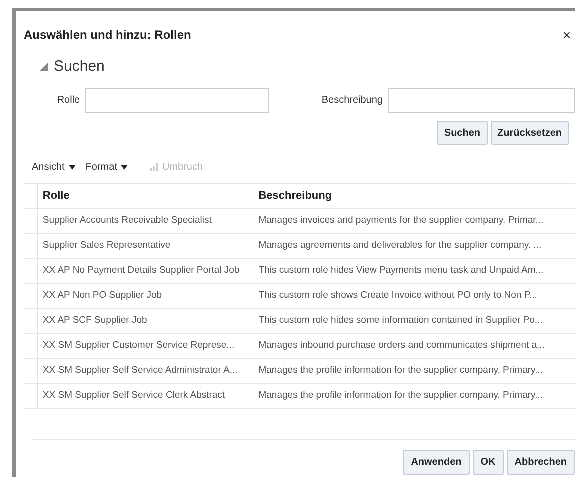 This screenshot has width=575, height=477. Describe the element at coordinates (95, 321) in the screenshot. I see `table-cell-text: XX AP SCF Supplier Job` at that location.